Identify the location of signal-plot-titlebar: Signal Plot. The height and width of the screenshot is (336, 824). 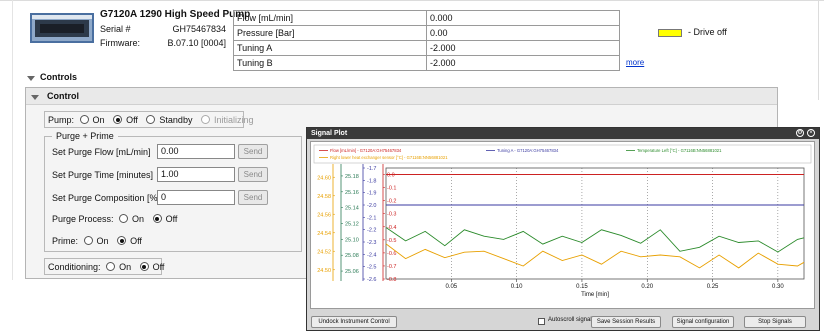
(563, 133).